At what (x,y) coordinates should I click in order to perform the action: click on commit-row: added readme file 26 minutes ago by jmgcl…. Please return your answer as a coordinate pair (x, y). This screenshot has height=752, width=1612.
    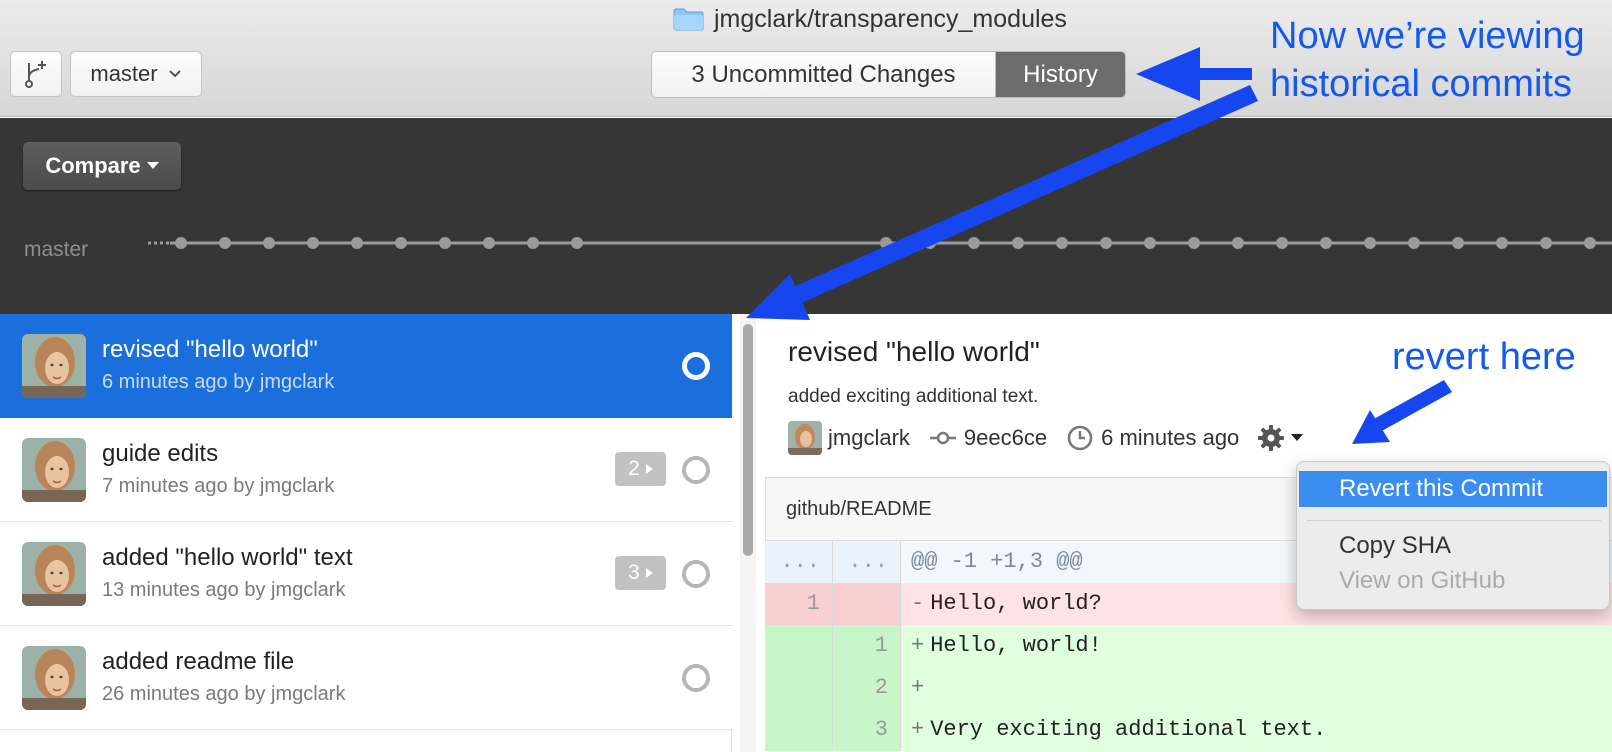
    Looking at the image, I should click on (366, 678).